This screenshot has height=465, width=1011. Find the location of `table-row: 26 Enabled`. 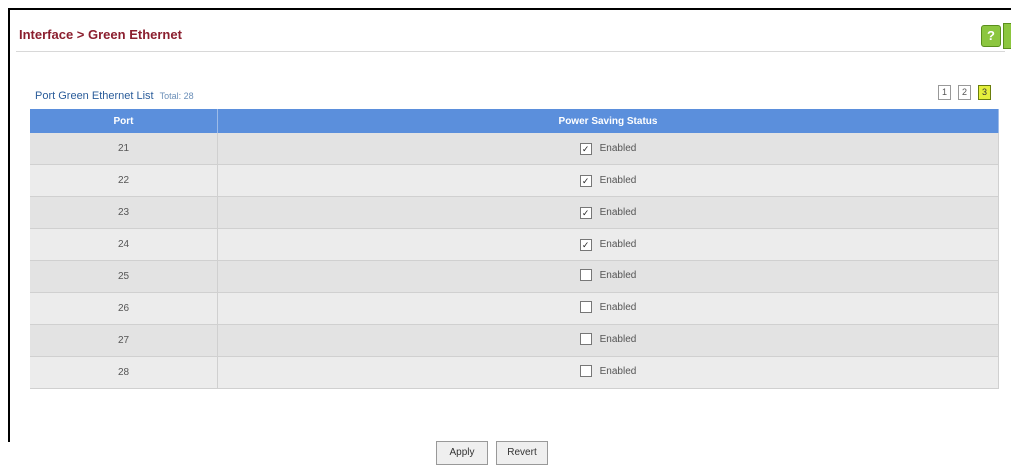

table-row: 26 Enabled is located at coordinates (514, 308).